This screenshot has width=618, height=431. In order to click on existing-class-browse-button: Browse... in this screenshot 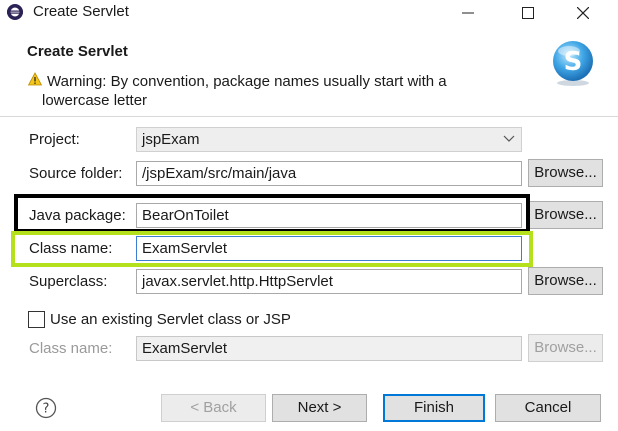, I will do `click(565, 348)`.